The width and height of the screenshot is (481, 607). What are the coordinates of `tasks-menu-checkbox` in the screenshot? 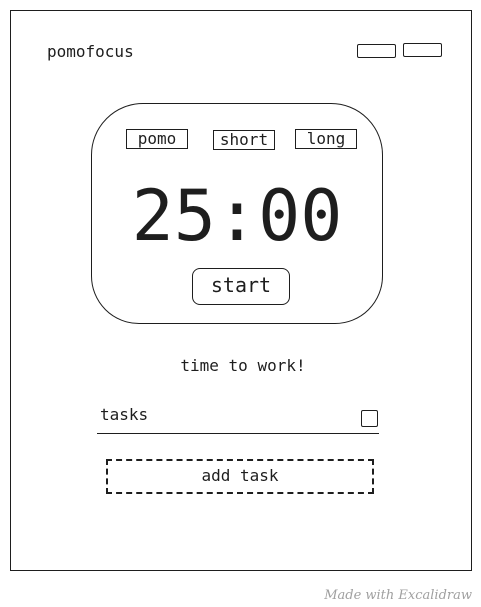 It's located at (369, 418).